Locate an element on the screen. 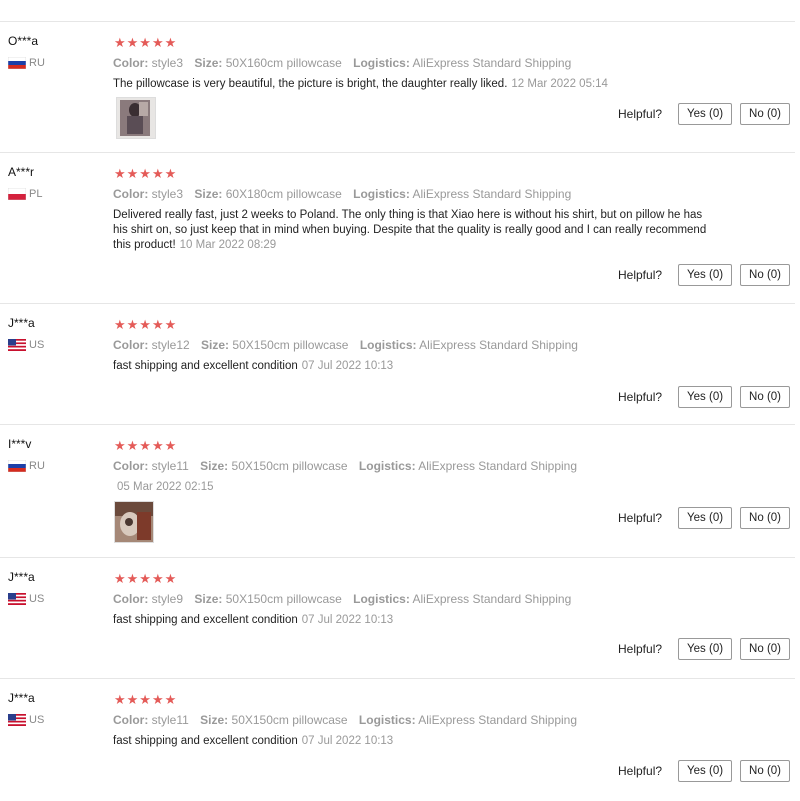  color-value: style9 is located at coordinates (167, 599).